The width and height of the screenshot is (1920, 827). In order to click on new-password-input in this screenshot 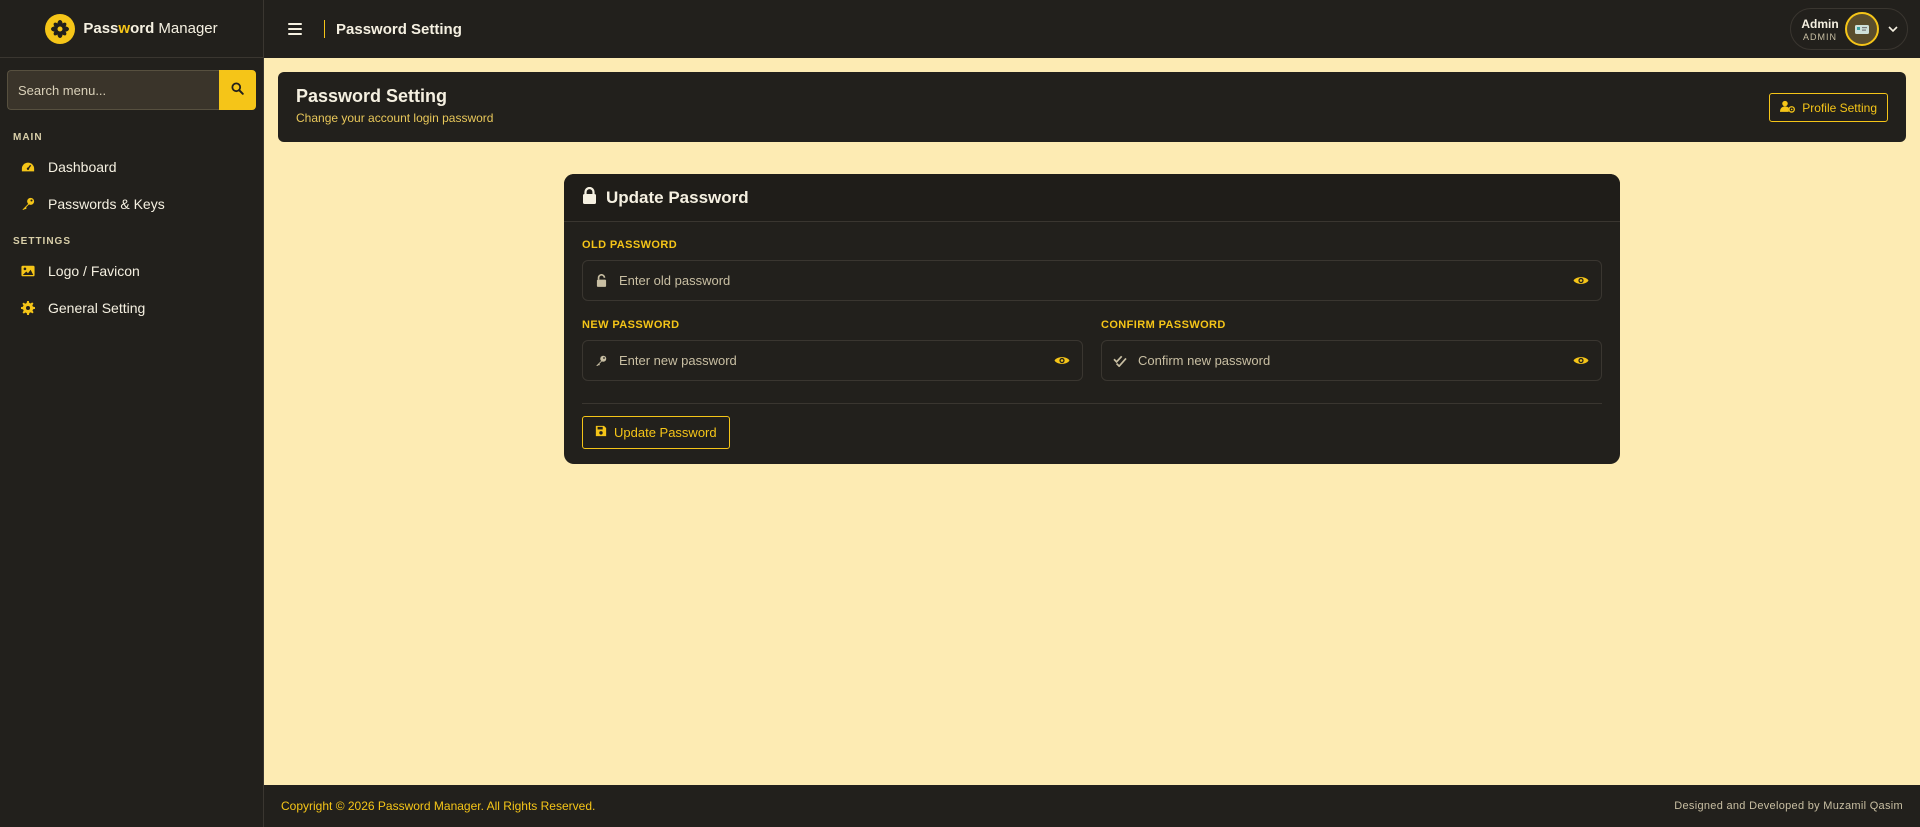, I will do `click(830, 360)`.